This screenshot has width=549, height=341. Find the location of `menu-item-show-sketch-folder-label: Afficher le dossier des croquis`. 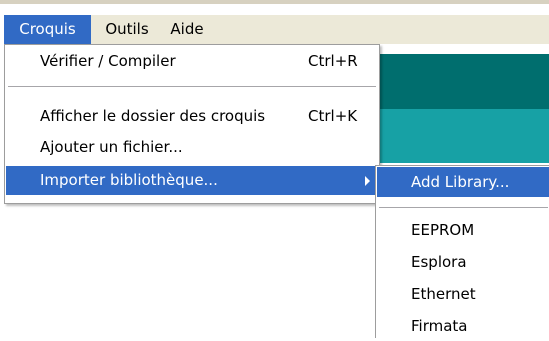

menu-item-show-sketch-folder-label: Afficher le dossier des croquis is located at coordinates (153, 116).